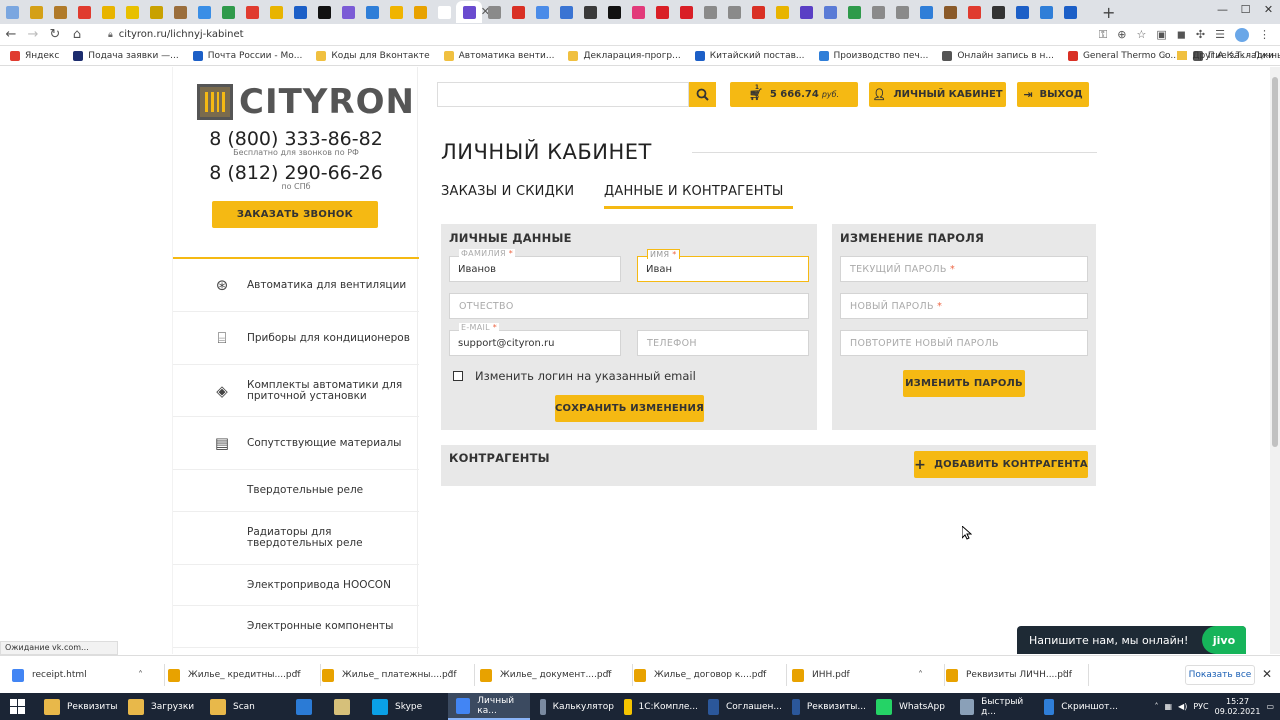  What do you see at coordinates (723, 265) in the screenshot?
I see `name-field: ИМЯ * Иван` at bounding box center [723, 265].